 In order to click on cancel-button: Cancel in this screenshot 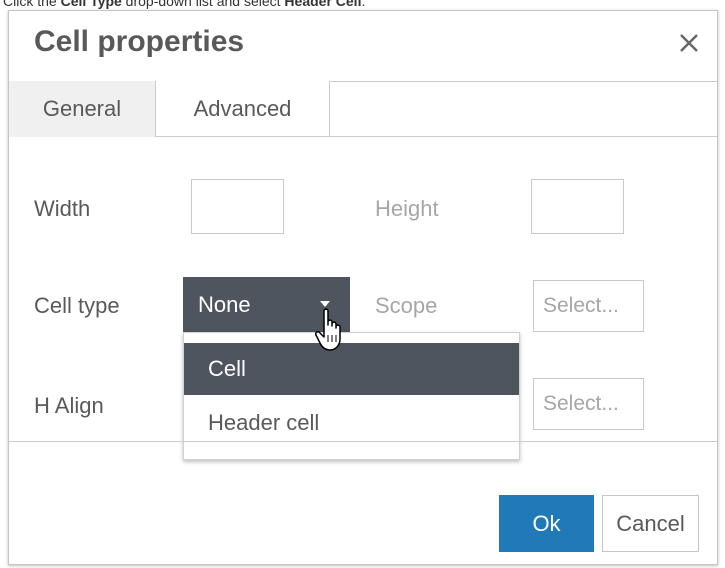, I will do `click(650, 523)`.